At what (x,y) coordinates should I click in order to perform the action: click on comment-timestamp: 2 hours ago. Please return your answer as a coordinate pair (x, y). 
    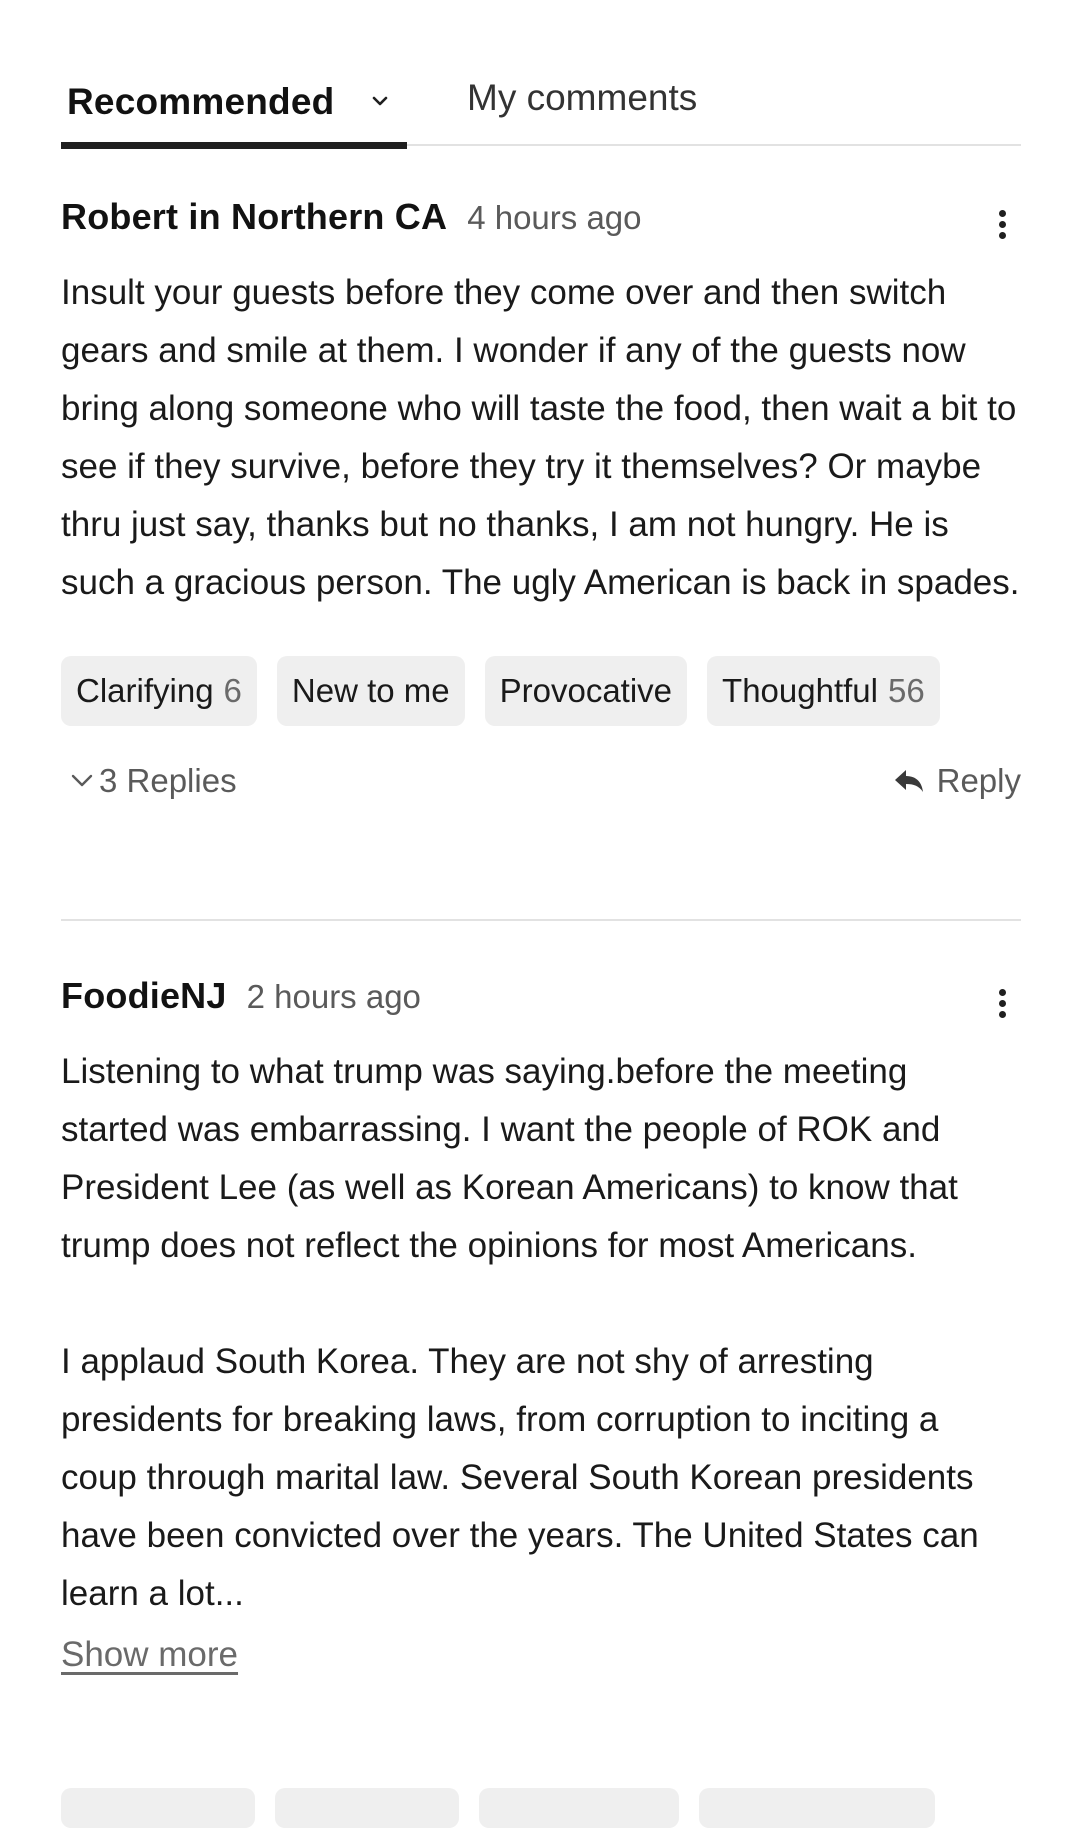
    Looking at the image, I should click on (333, 996).